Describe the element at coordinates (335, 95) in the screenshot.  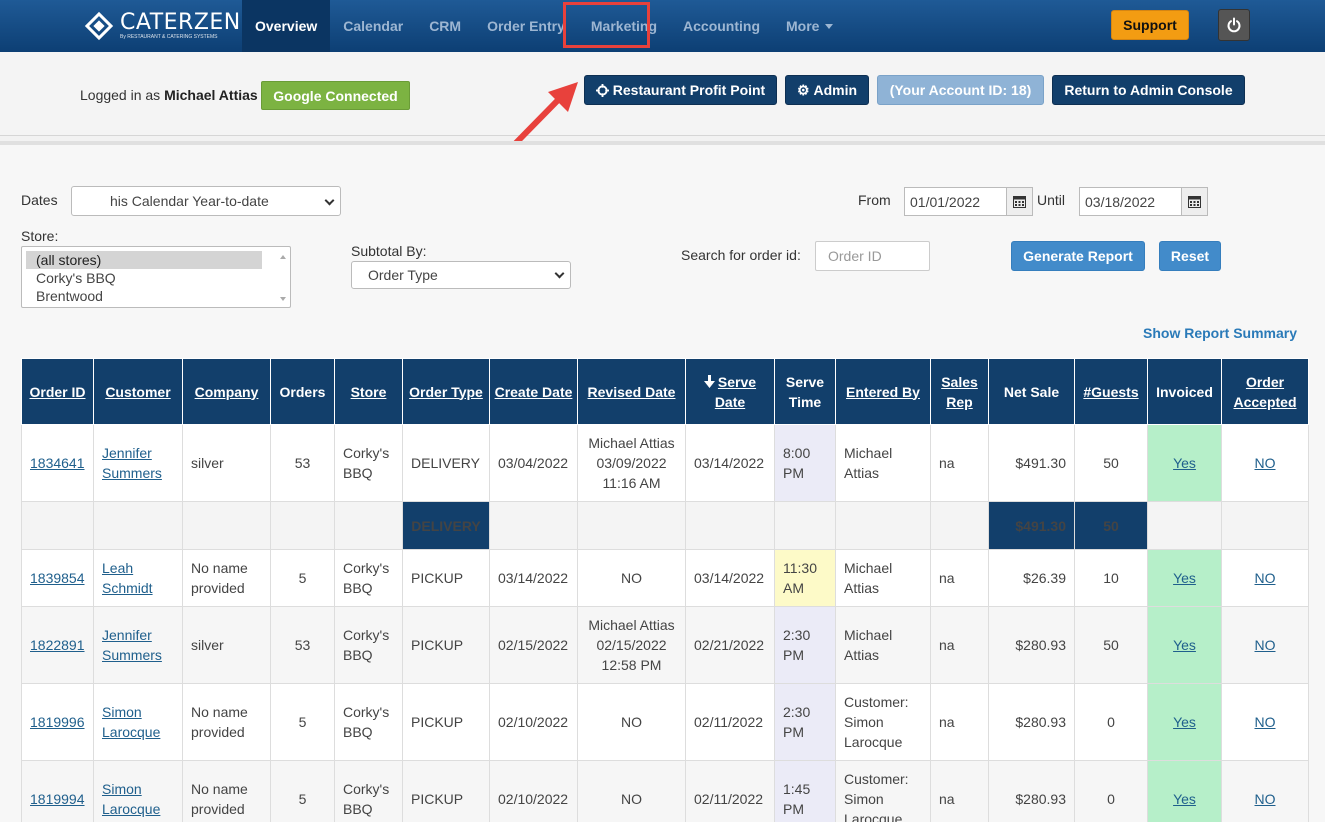
I see `google-connected-button: Google Connected` at that location.